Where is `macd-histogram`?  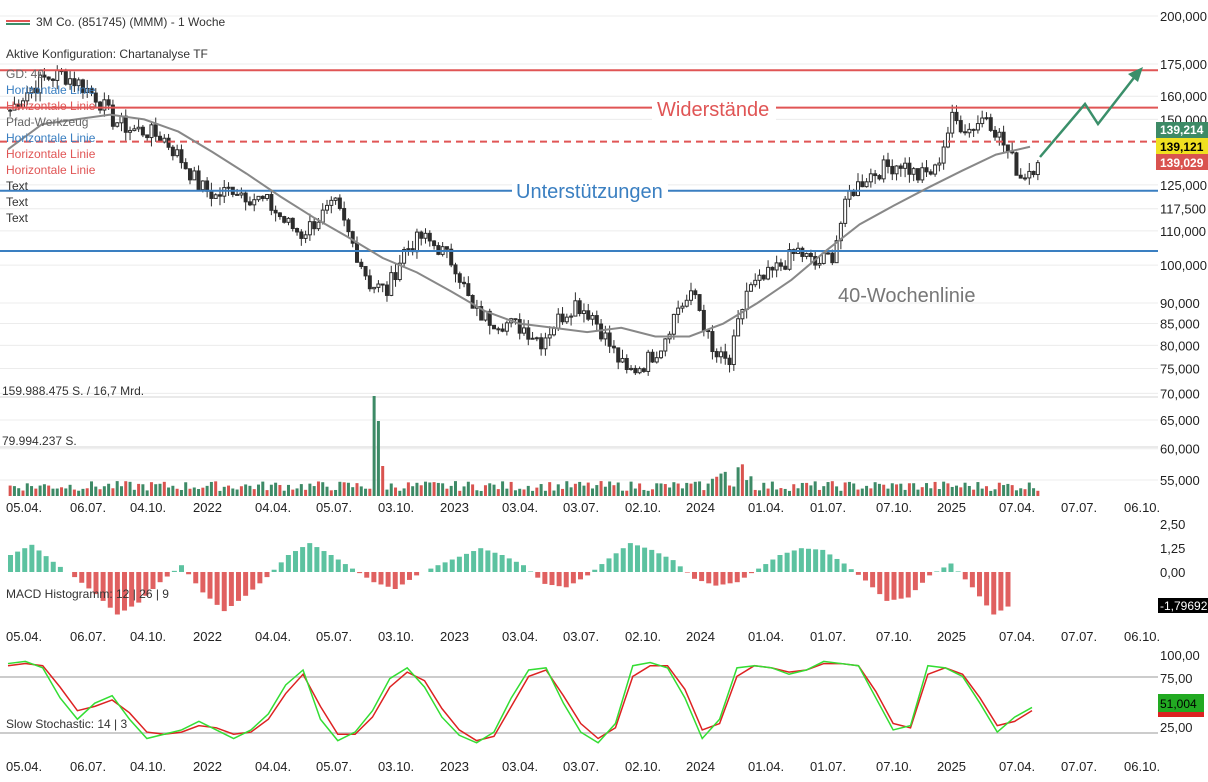
macd-histogram is located at coordinates (509, 579).